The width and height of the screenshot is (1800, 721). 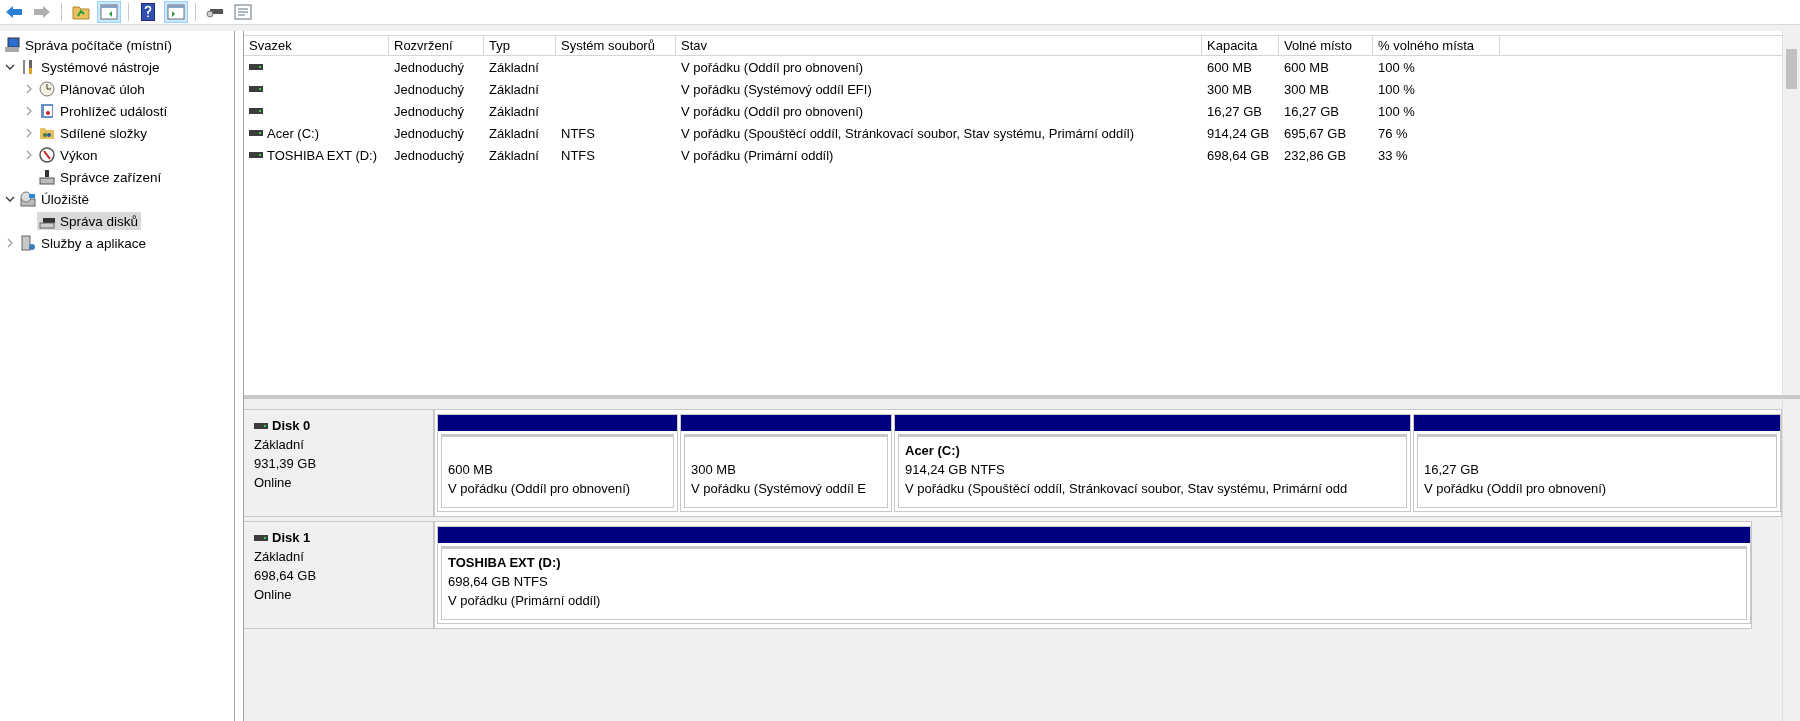 I want to click on table-cell-text: 698,64 GB, so click(x=1238, y=155).